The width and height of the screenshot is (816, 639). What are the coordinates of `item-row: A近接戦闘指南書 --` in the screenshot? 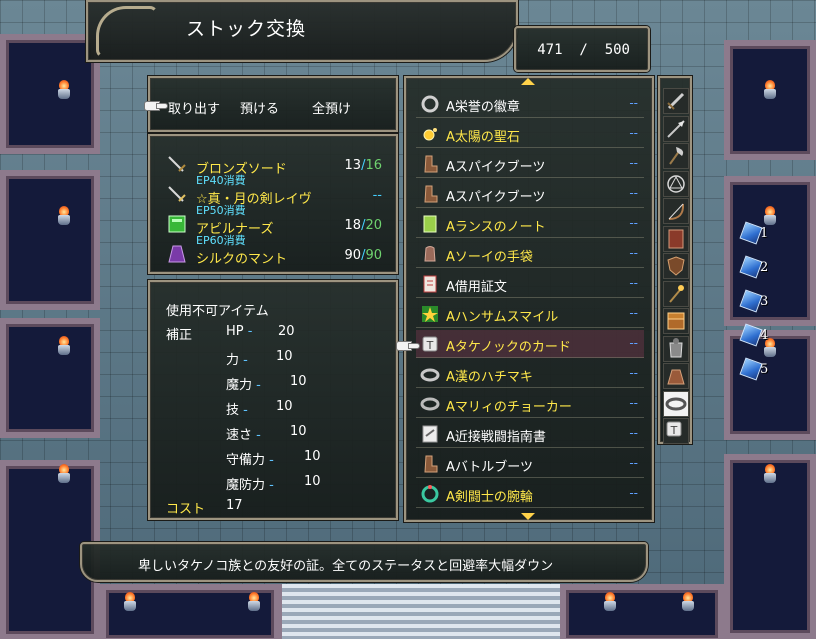 It's located at (530, 434).